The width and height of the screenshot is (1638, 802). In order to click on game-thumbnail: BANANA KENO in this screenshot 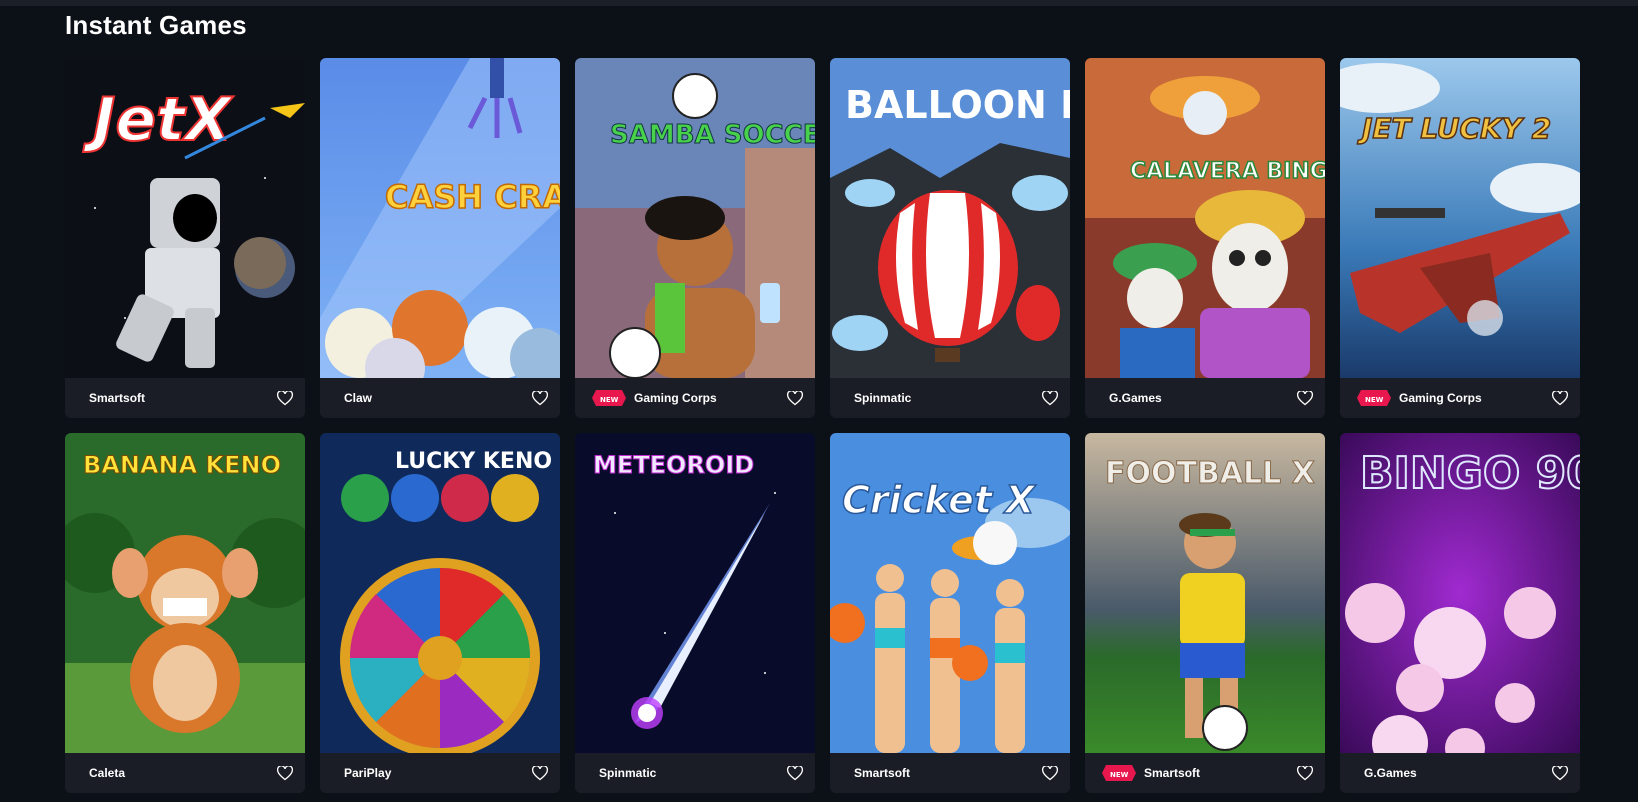, I will do `click(185, 593)`.